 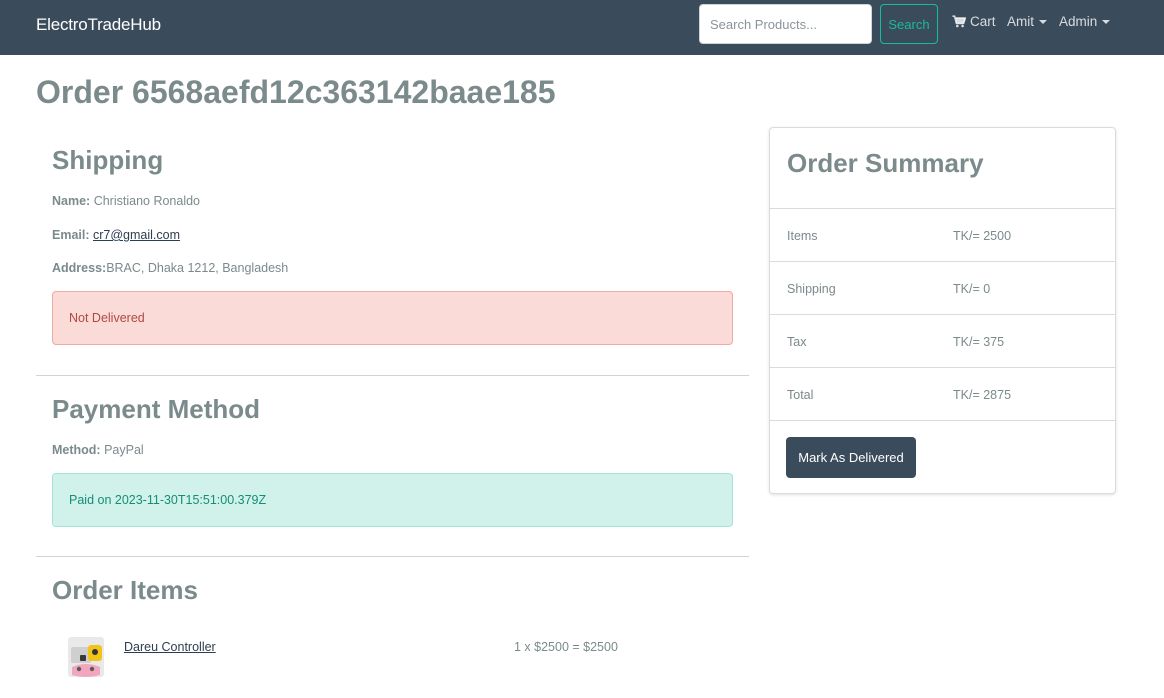 What do you see at coordinates (1078, 21) in the screenshot?
I see `admin-menu-label: Admin` at bounding box center [1078, 21].